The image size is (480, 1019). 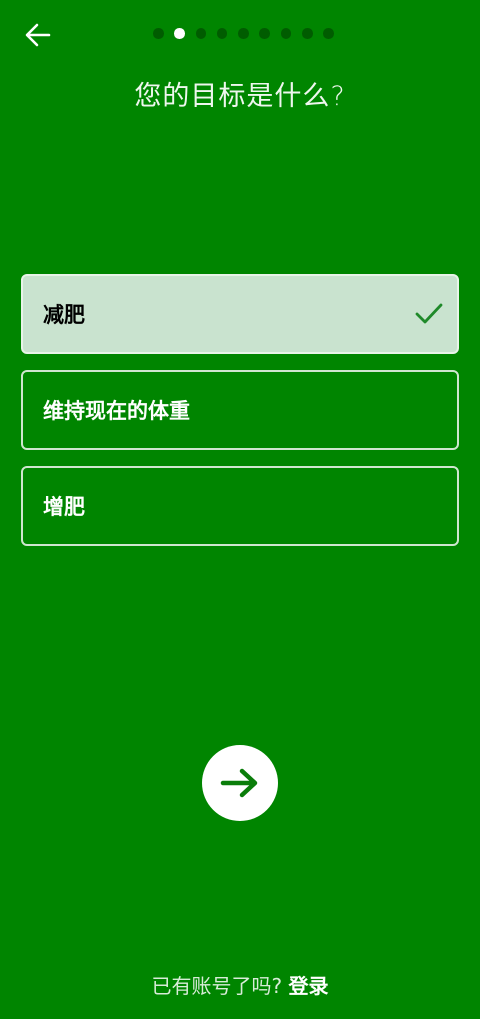 I want to click on back-button, so click(x=38, y=35).